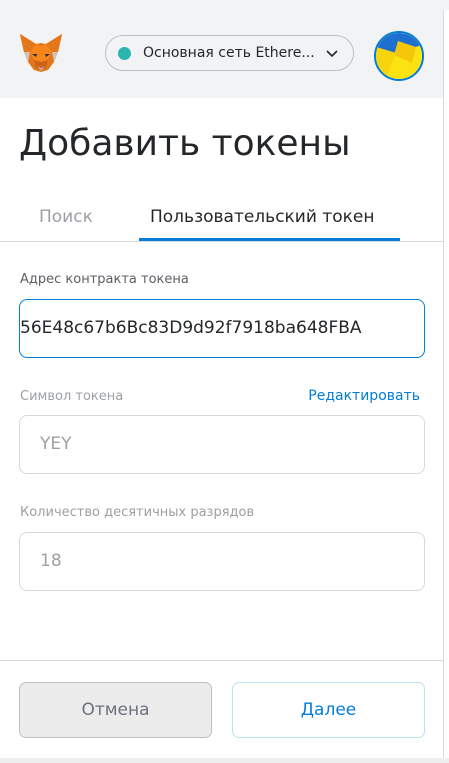 The height and width of the screenshot is (763, 449). Describe the element at coordinates (224, 5) in the screenshot. I see `browser-chrome-strip` at that location.